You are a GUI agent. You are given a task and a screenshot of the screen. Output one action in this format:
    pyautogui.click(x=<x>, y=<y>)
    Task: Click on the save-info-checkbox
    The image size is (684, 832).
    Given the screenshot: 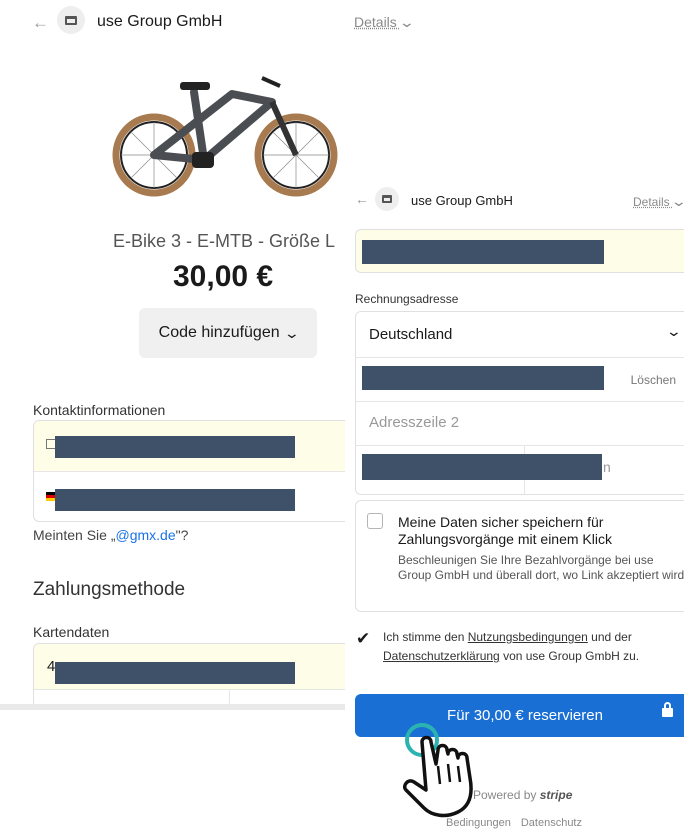 What is the action you would take?
    pyautogui.click(x=375, y=521)
    